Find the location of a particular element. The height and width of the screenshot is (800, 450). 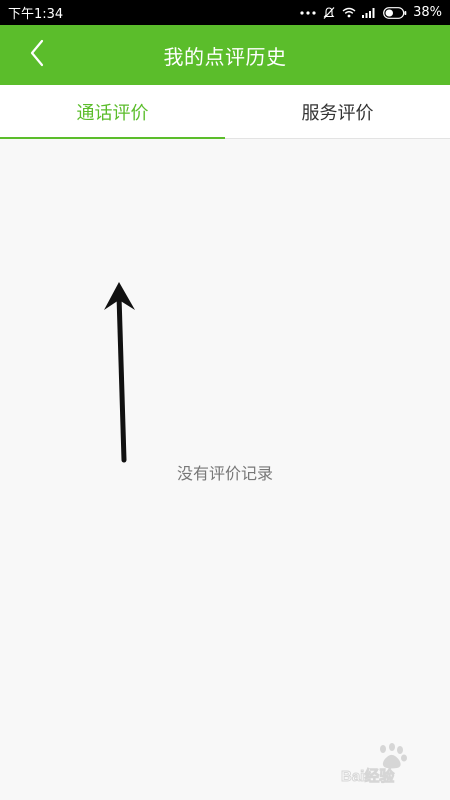

battery-icon is located at coordinates (395, 12).